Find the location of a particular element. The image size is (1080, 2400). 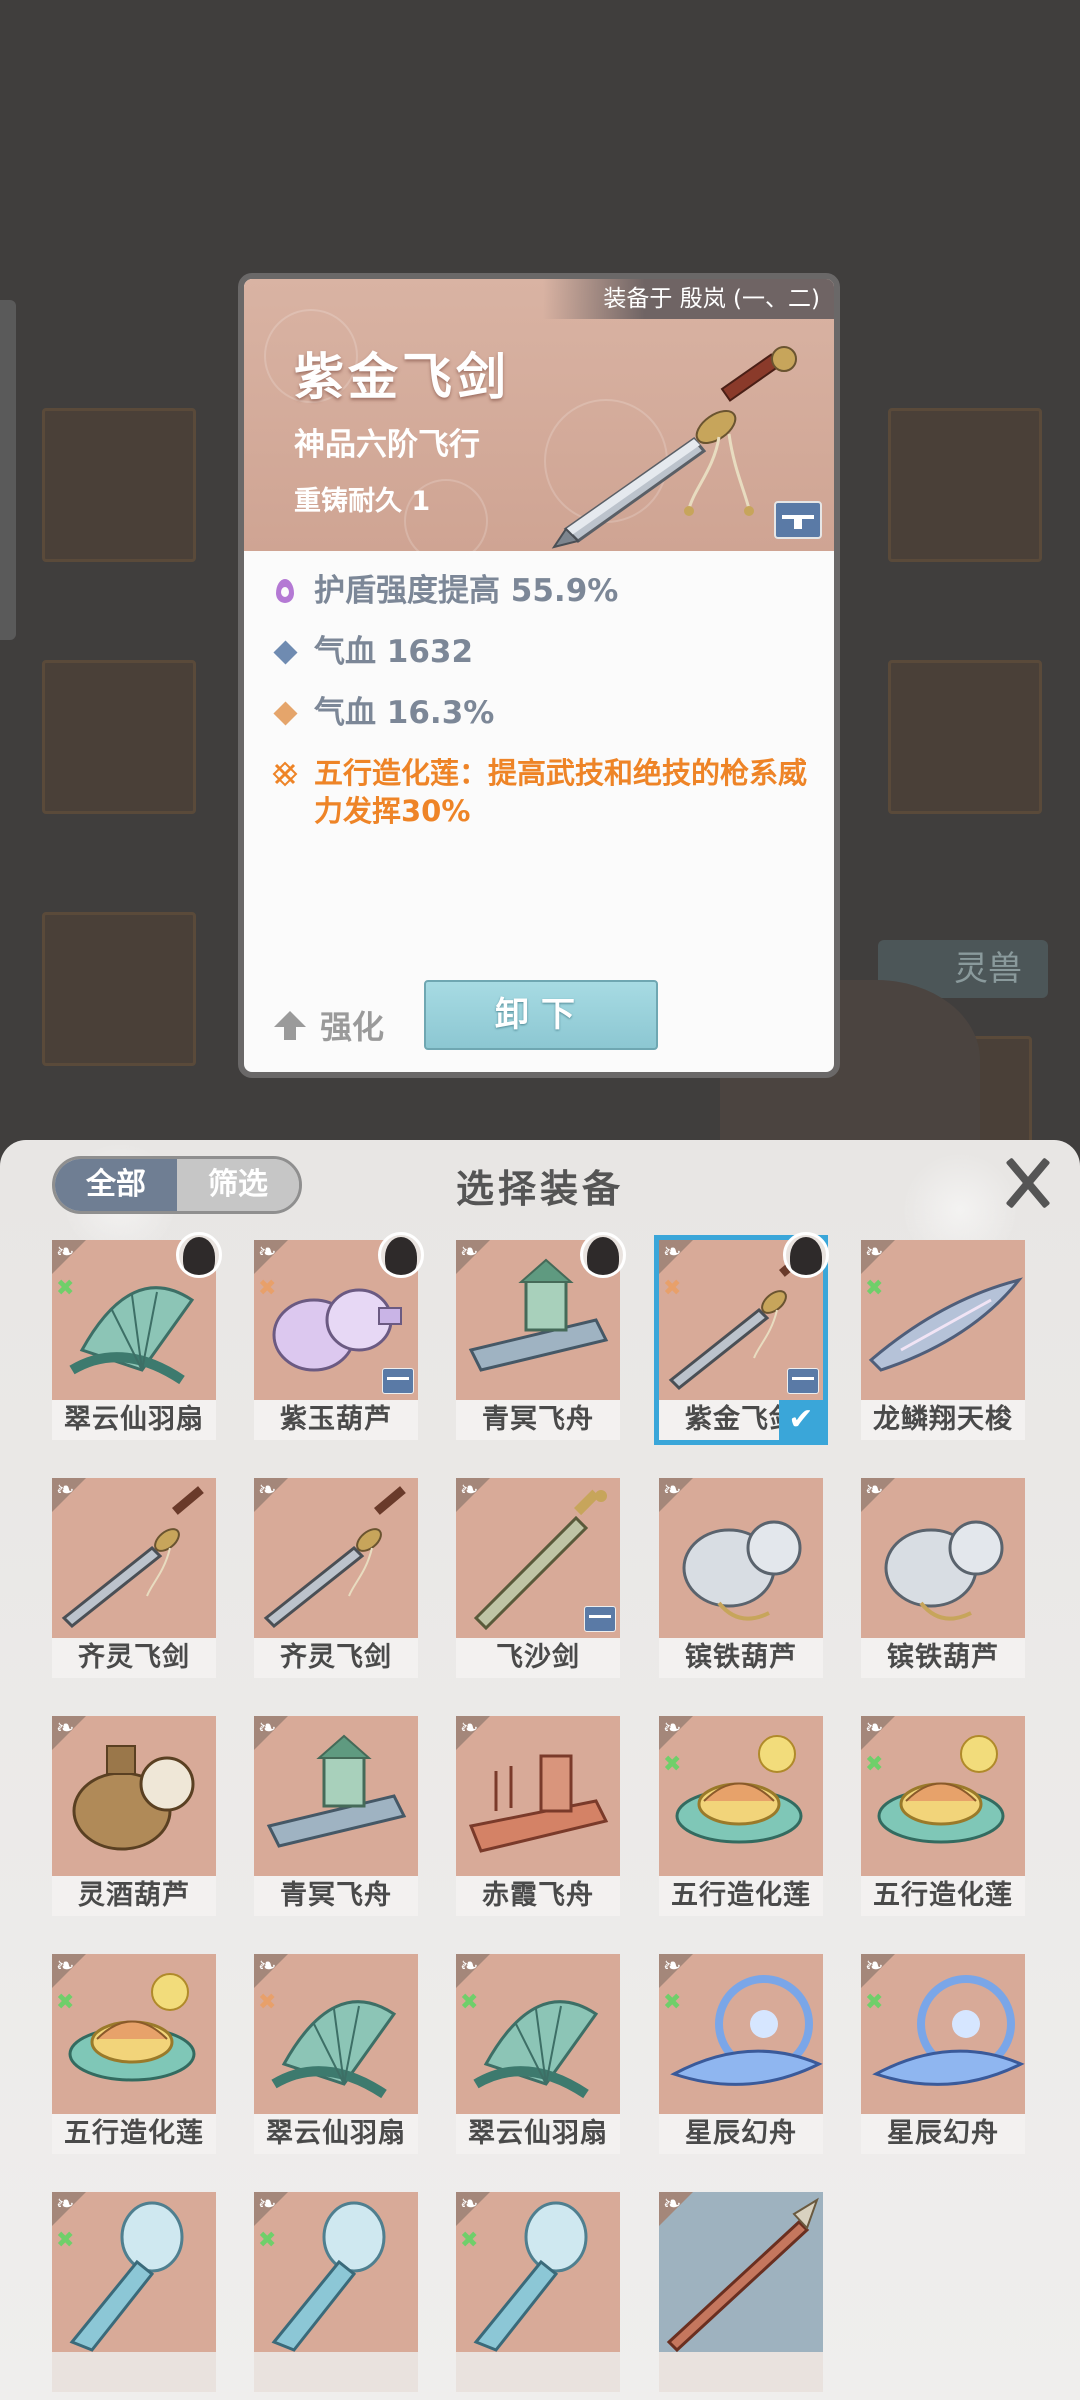

blue-diamond-icon is located at coordinates (285, 652).